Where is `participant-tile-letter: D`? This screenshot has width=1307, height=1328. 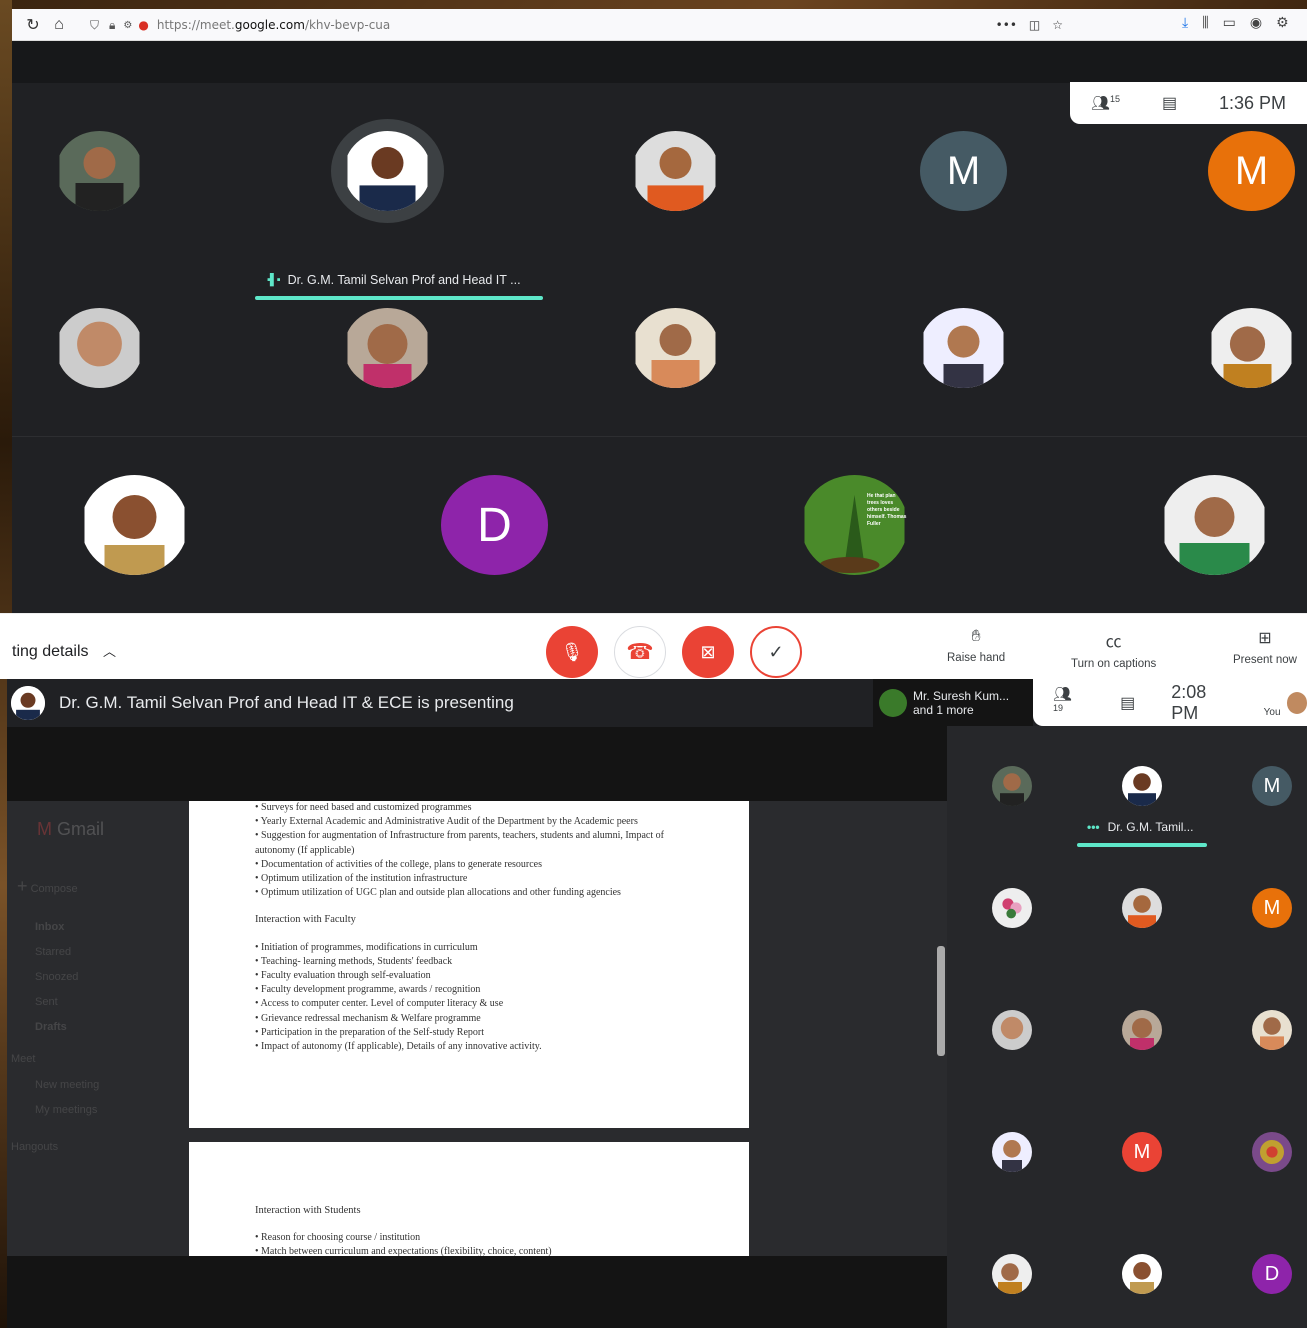 participant-tile-letter: D is located at coordinates (494, 525).